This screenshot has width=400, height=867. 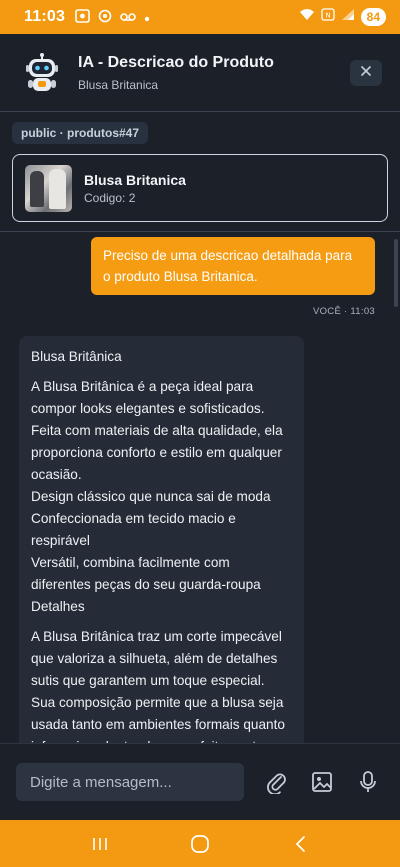 What do you see at coordinates (58, 606) in the screenshot?
I see `ai-message-line: Detalhes` at bounding box center [58, 606].